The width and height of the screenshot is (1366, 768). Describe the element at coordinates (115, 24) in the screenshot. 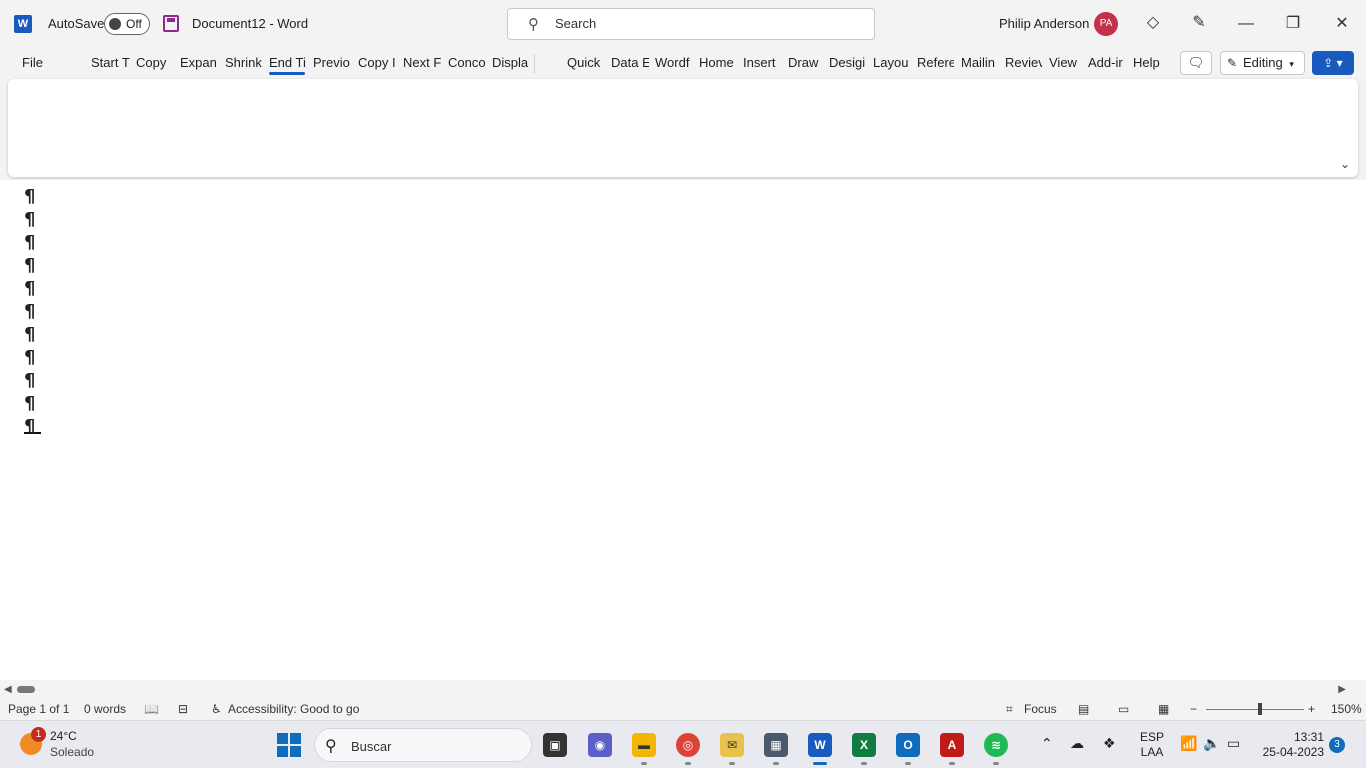

I see `toggle-knob` at that location.